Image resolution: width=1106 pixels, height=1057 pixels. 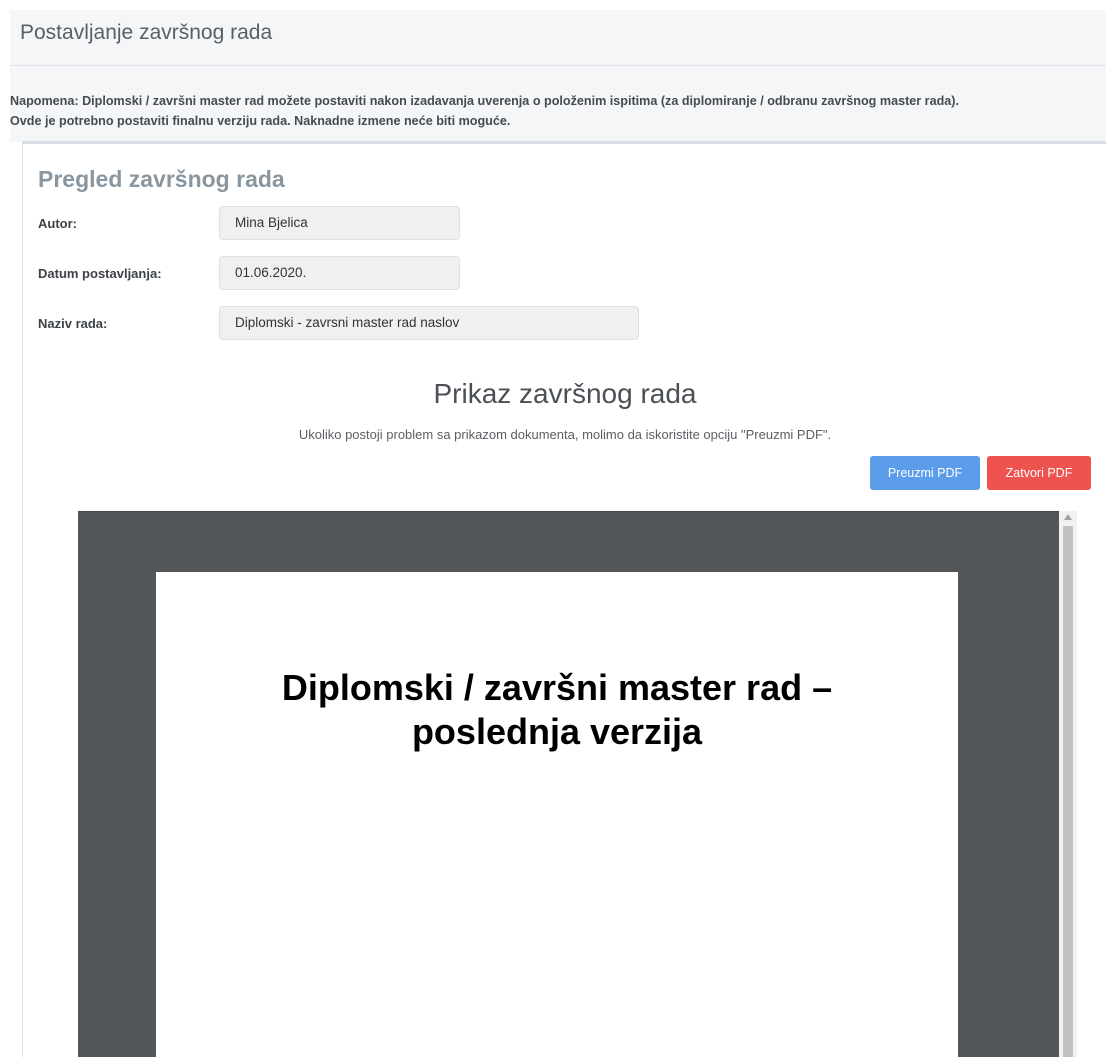 I want to click on thesis-title-field: Diplomski - zavrsni master rad naslov, so click(x=429, y=323).